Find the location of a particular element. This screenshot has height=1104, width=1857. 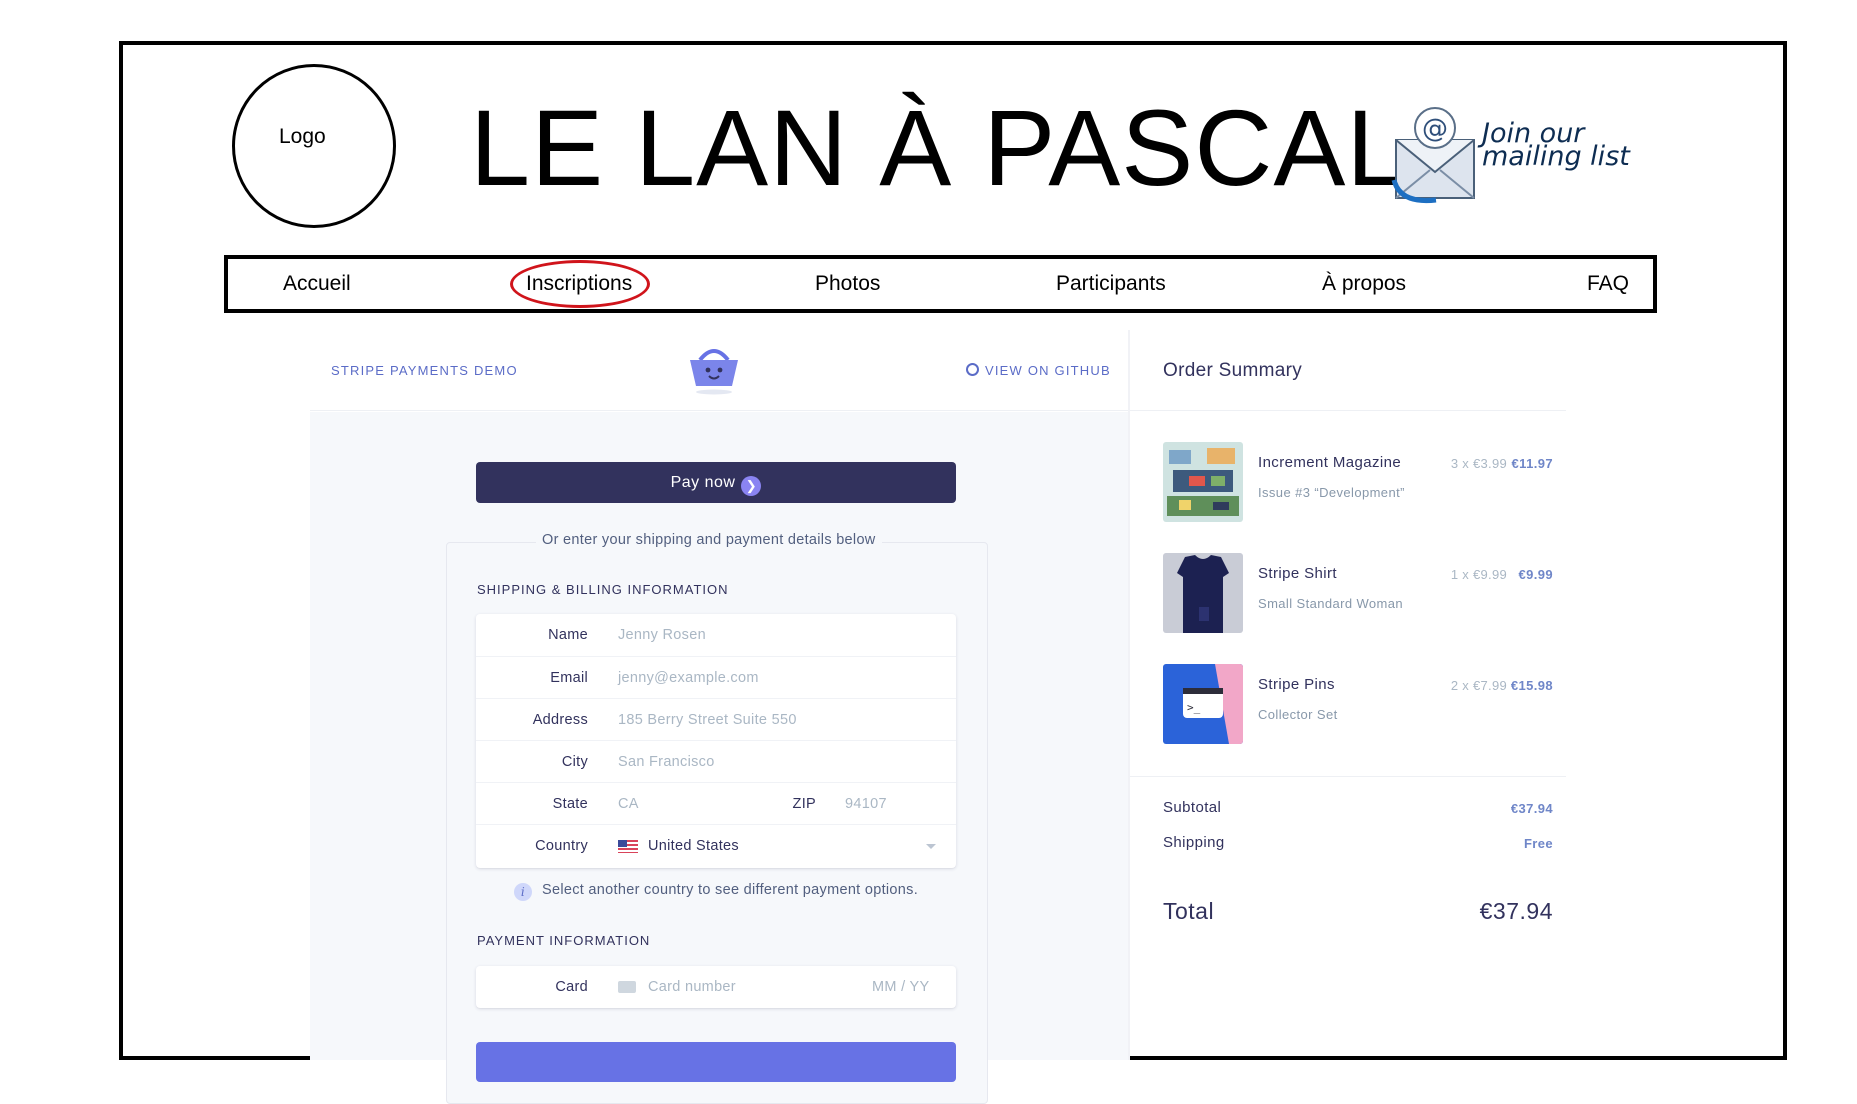

mail-envelope-icon: @ is located at coordinates (1433, 155).